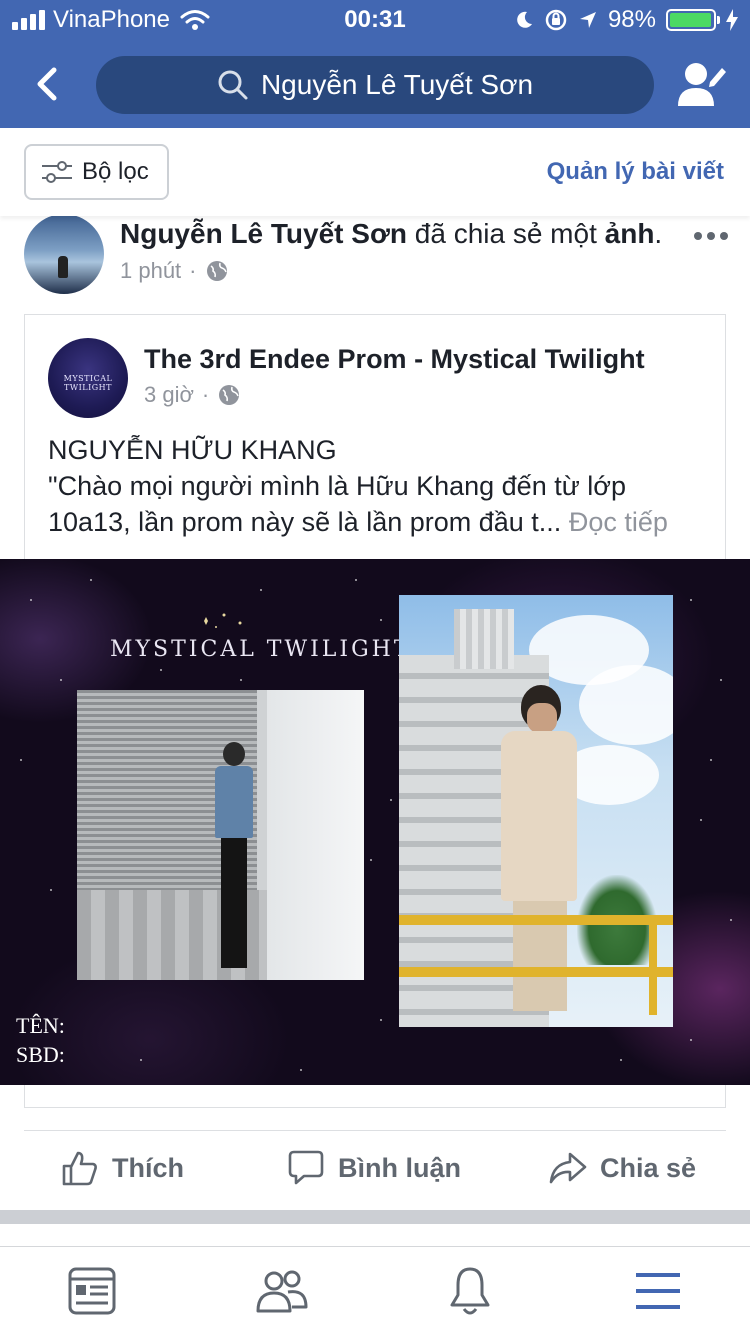  I want to click on tab-friends, so click(282, 1291).